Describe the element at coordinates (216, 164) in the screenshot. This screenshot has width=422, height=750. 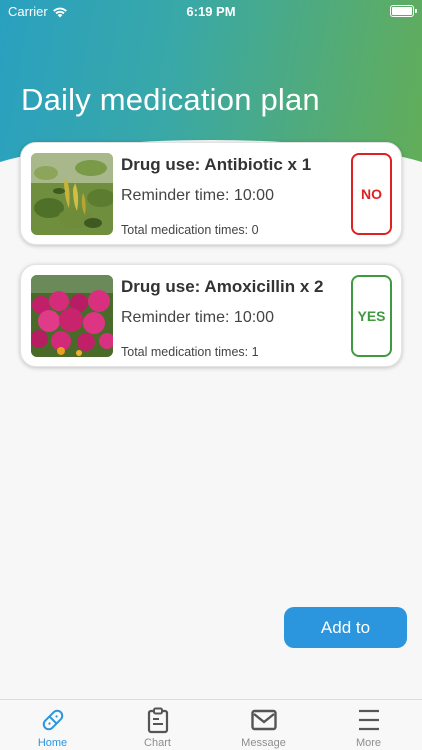
I see `drug-label: Drug use: Antibiotic x 1` at that location.